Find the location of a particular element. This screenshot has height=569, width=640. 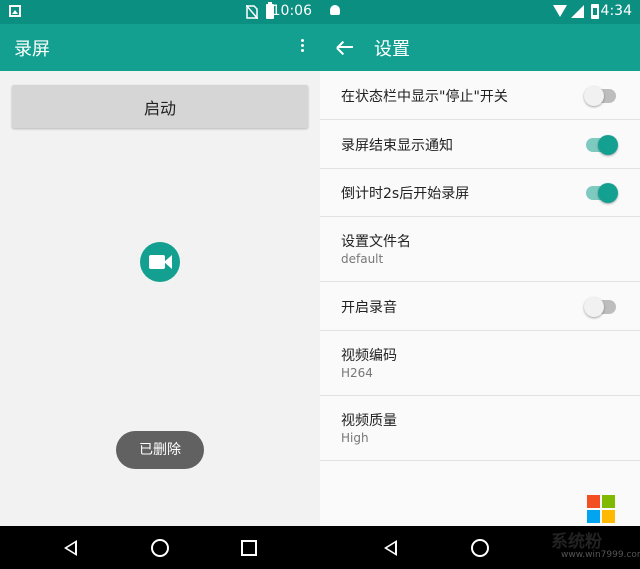

pref-title: 开启录音 is located at coordinates (369, 308).